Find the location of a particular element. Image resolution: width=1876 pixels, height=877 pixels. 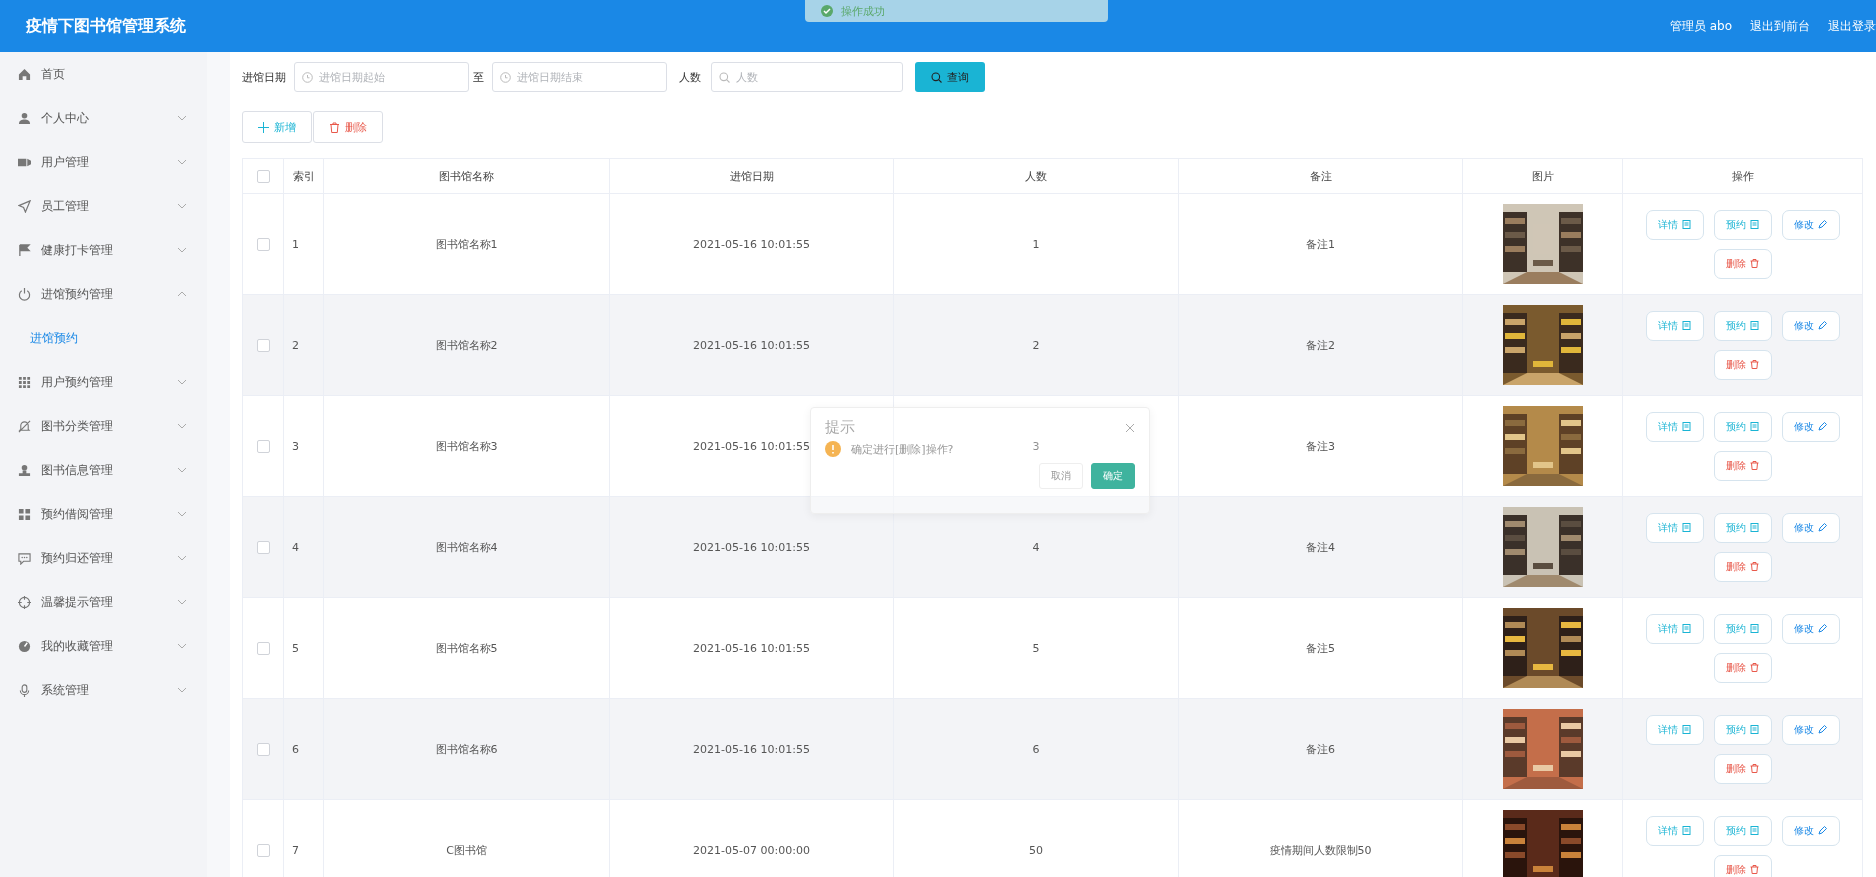

input-field: 进馆日期结束 is located at coordinates (579, 77).